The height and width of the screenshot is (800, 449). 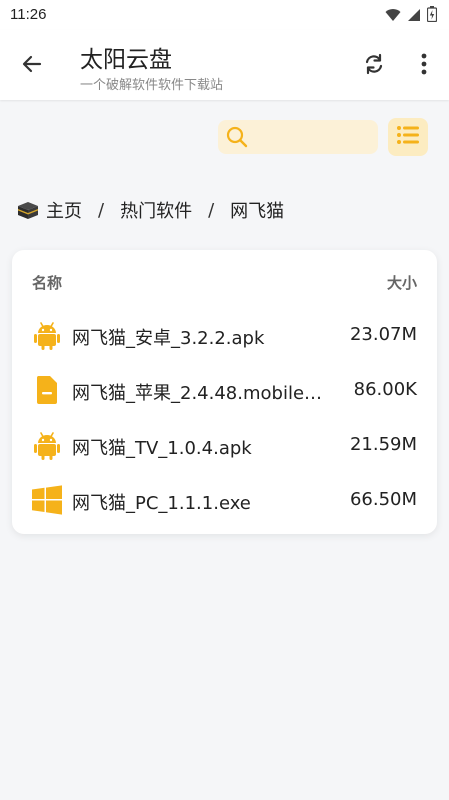 I want to click on file-size: 86.00K, so click(x=385, y=389).